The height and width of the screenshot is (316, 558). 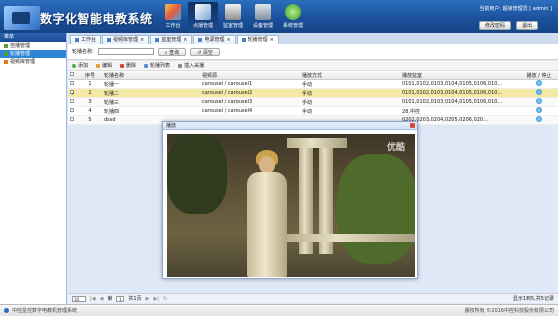 I want to click on row-checkbox: ✓, so click(x=73, y=93).